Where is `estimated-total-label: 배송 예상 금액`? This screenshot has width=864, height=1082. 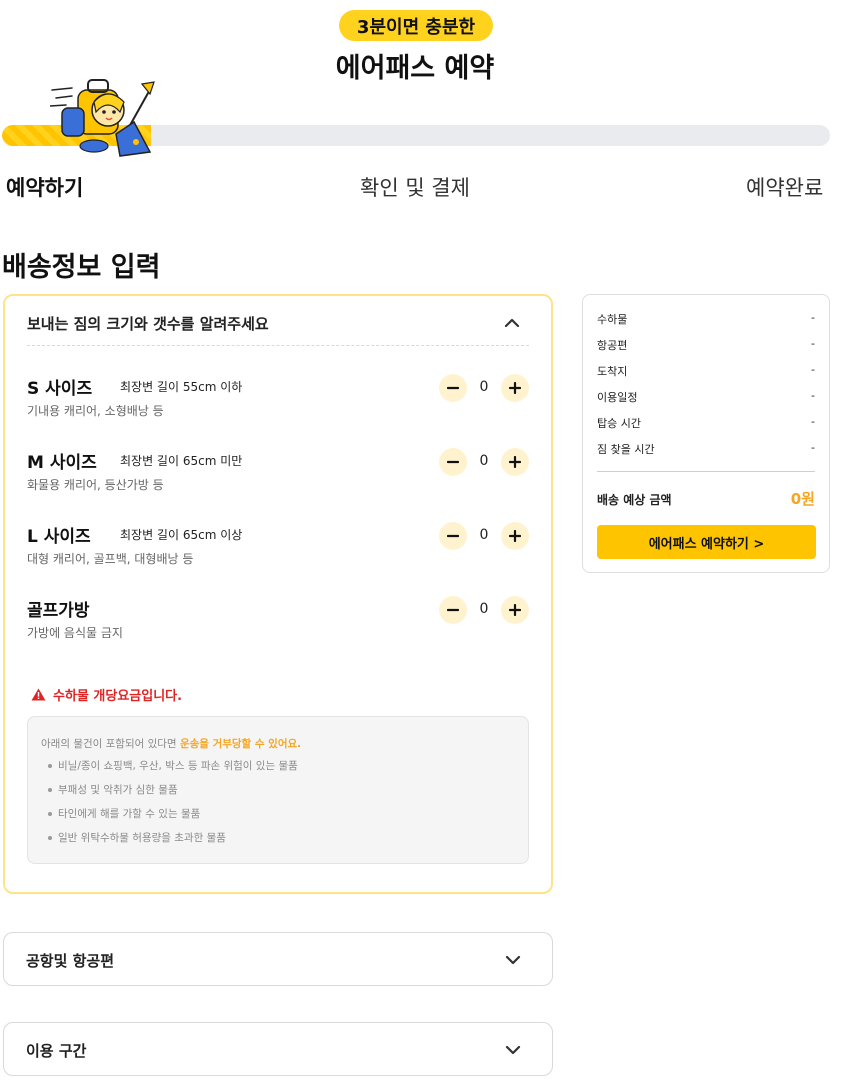
estimated-total-label: 배송 예상 금액 is located at coordinates (634, 500).